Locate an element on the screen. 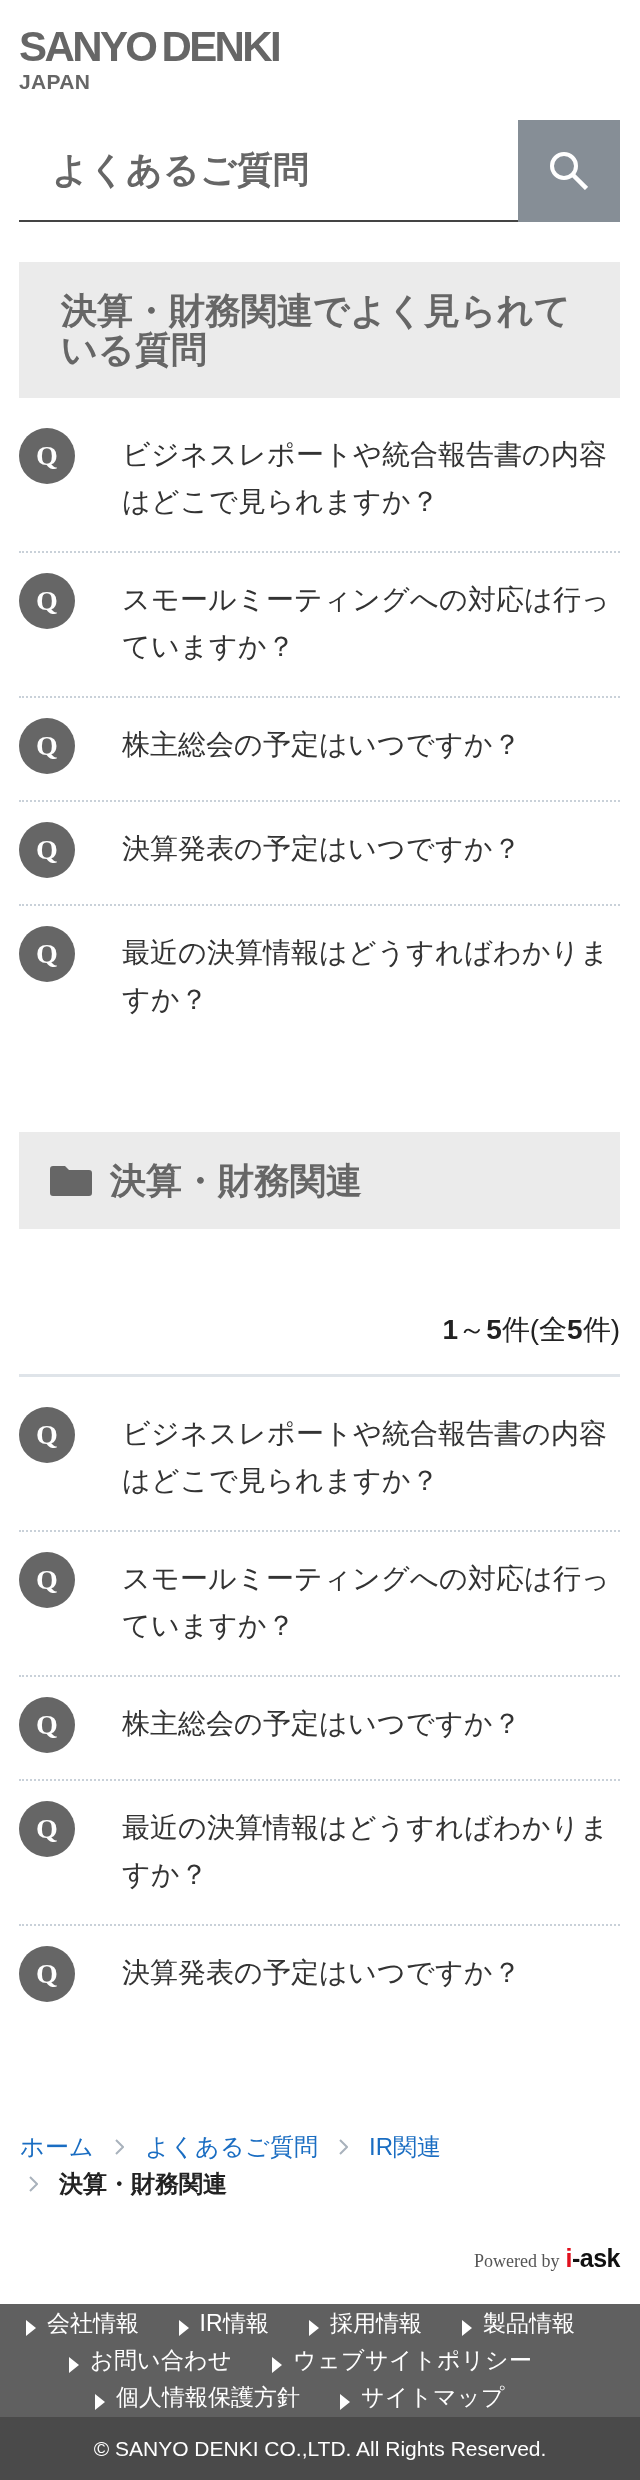 The width and height of the screenshot is (640, 2480). footer-link: IR情報 is located at coordinates (223, 2323).